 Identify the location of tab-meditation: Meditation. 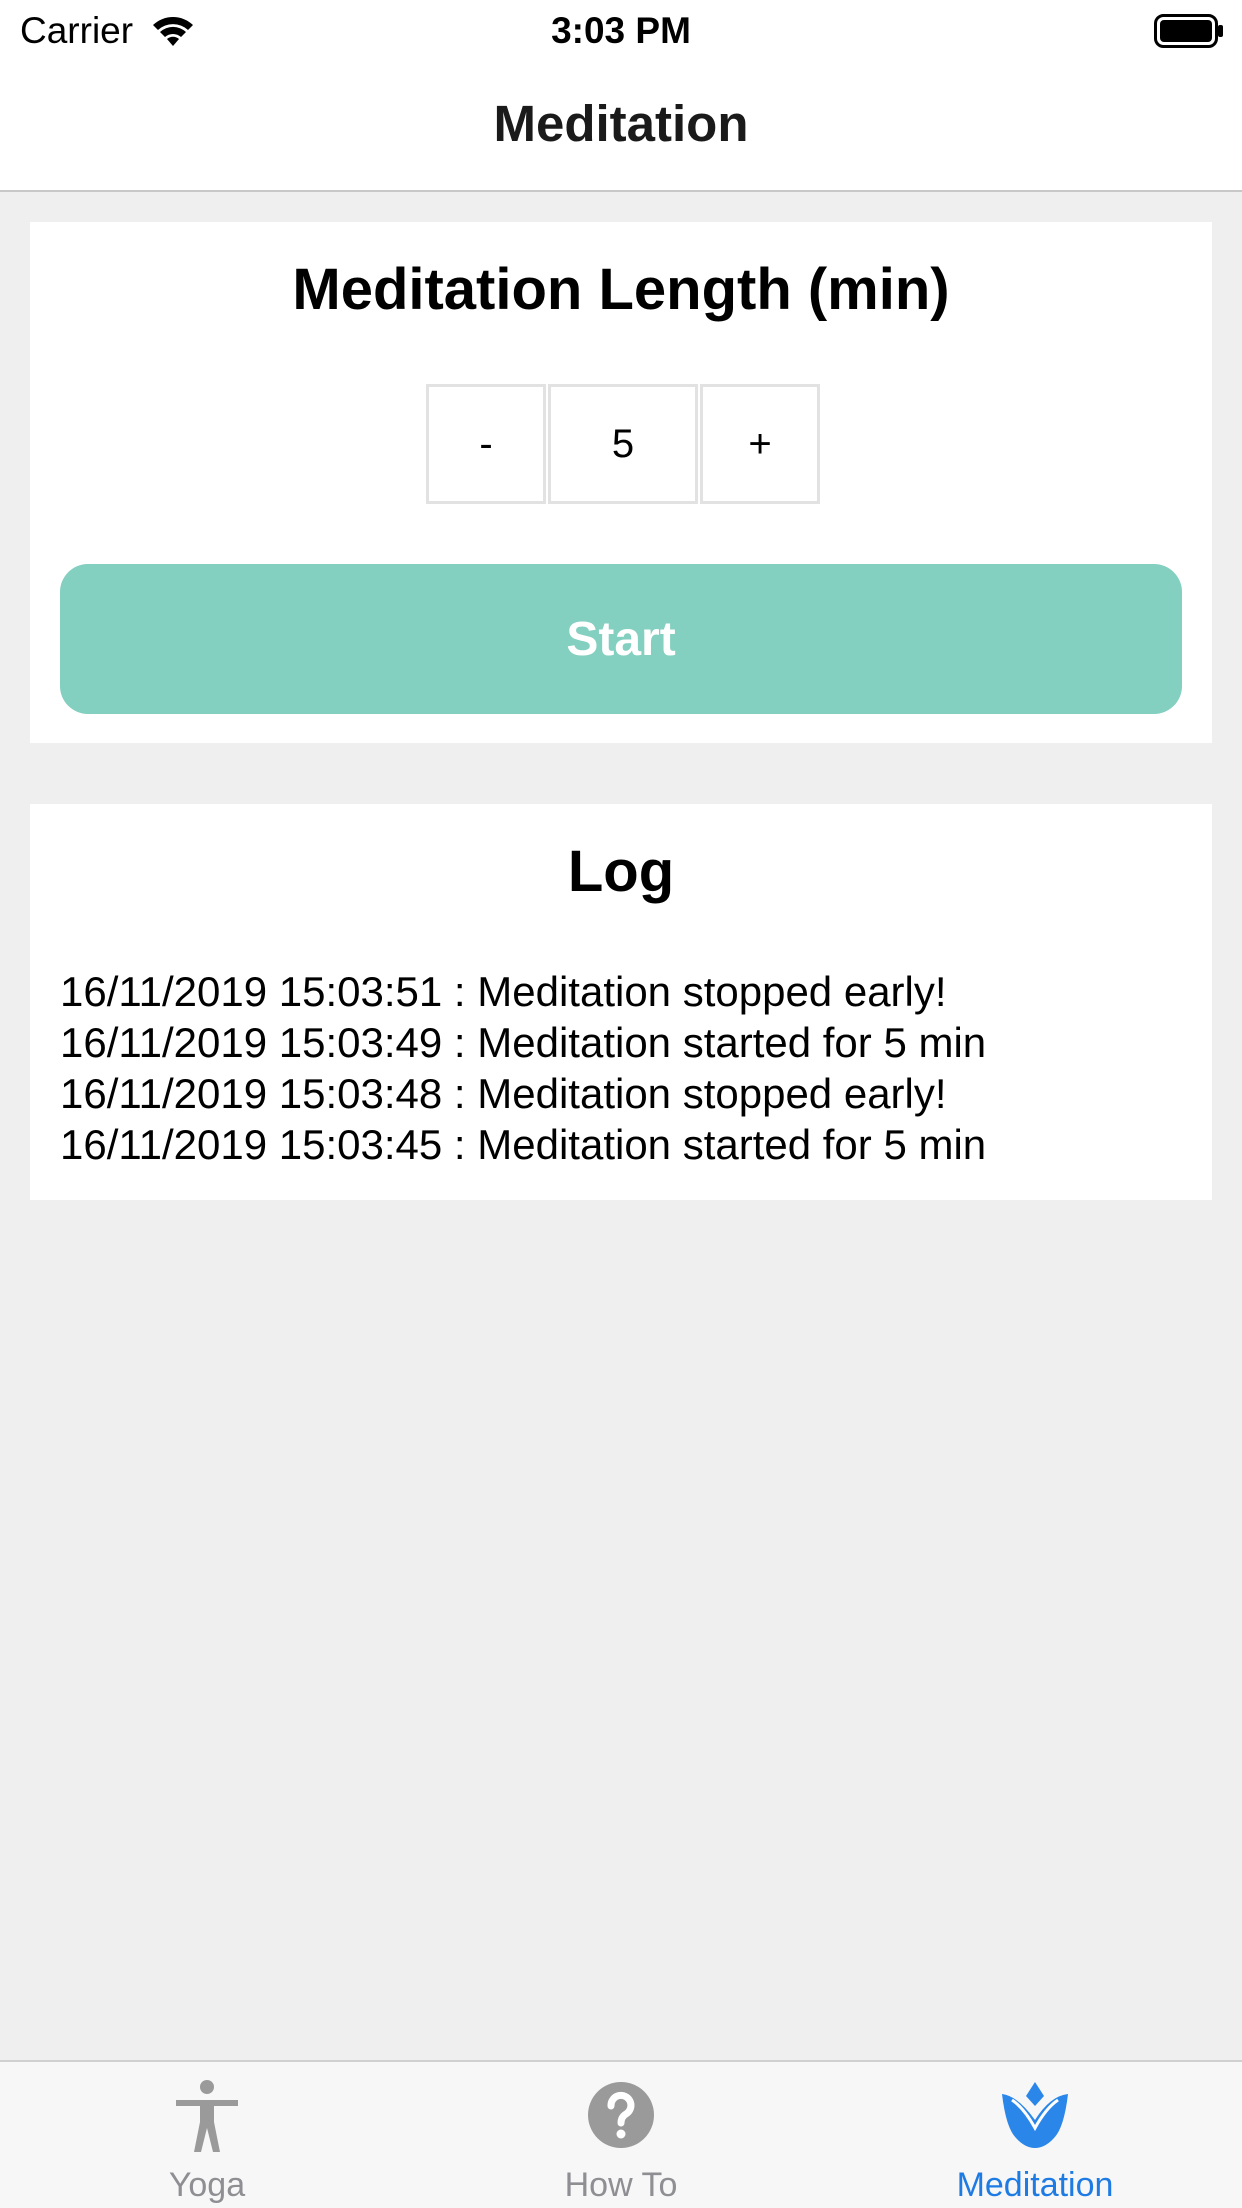
(1035, 2135).